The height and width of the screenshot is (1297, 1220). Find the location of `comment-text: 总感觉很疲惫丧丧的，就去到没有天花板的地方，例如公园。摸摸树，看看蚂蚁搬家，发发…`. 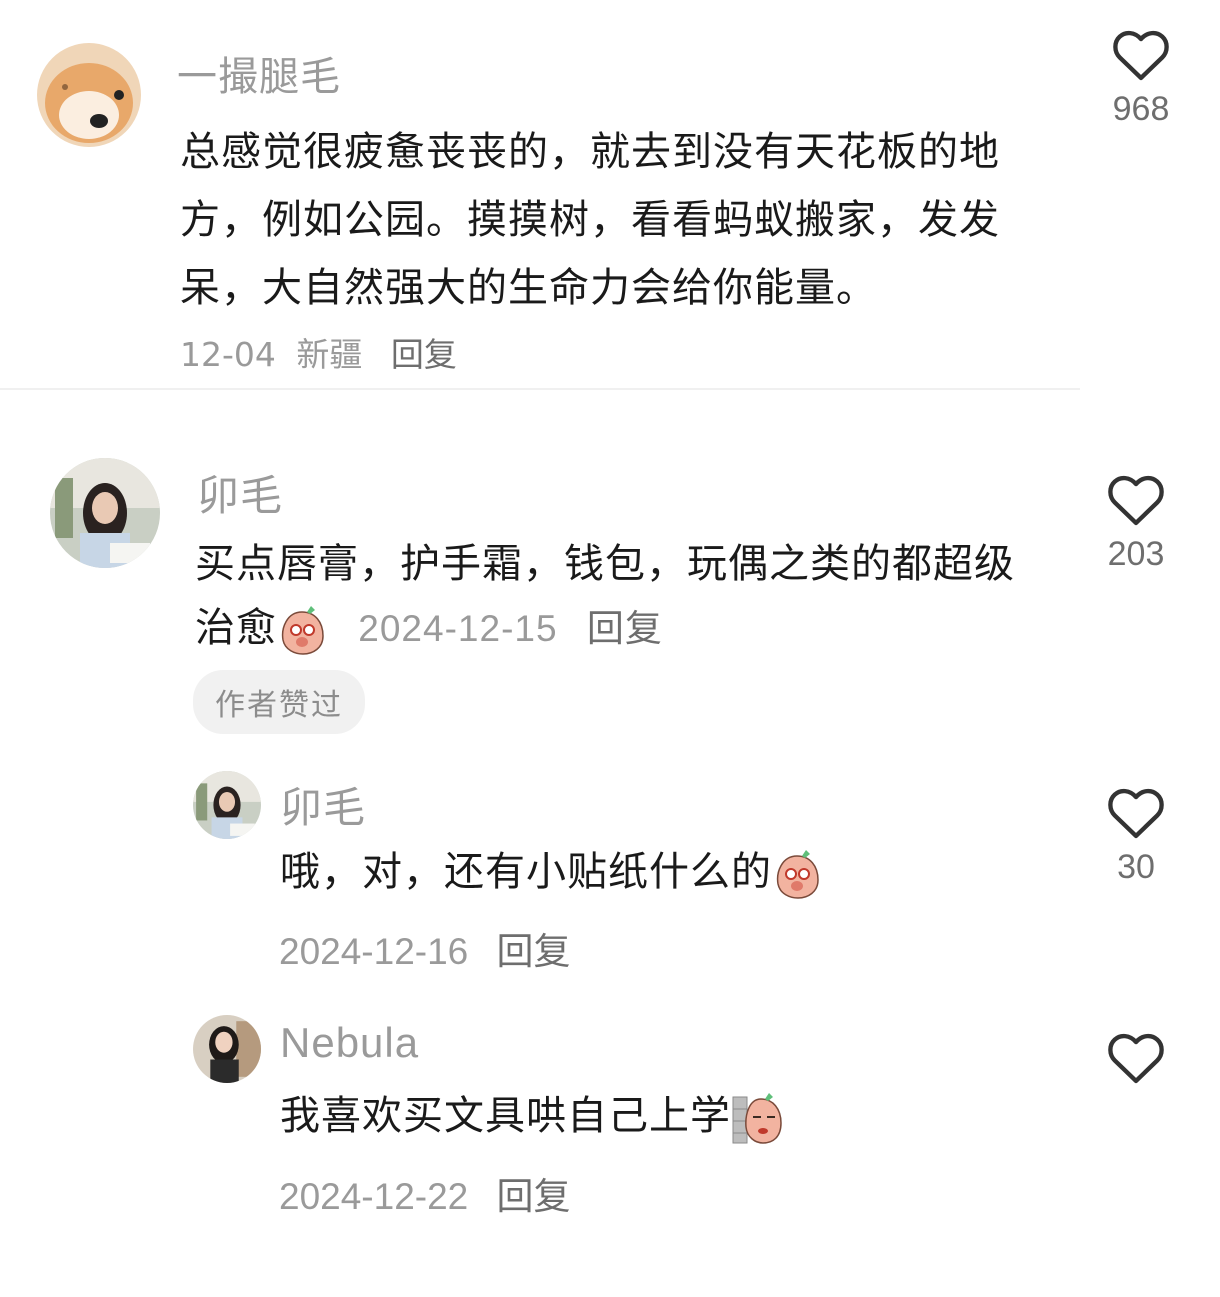

comment-text: 总感觉很疲惫丧丧的，就去到没有天花板的地方，例如公园。摸摸树，看看蚂蚁搬家，发发… is located at coordinates (590, 220).